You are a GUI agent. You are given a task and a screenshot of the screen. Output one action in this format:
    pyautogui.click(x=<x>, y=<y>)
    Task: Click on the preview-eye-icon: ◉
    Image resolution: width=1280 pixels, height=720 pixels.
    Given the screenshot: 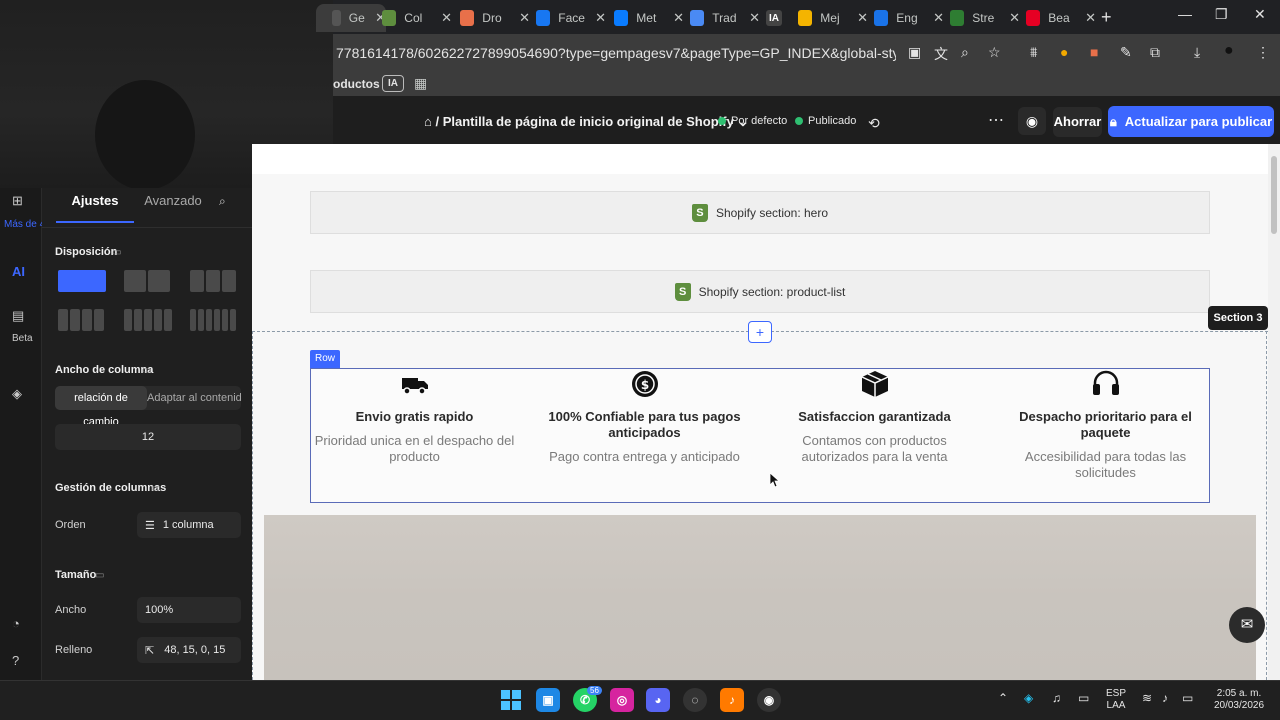 What is the action you would take?
    pyautogui.click(x=1032, y=121)
    